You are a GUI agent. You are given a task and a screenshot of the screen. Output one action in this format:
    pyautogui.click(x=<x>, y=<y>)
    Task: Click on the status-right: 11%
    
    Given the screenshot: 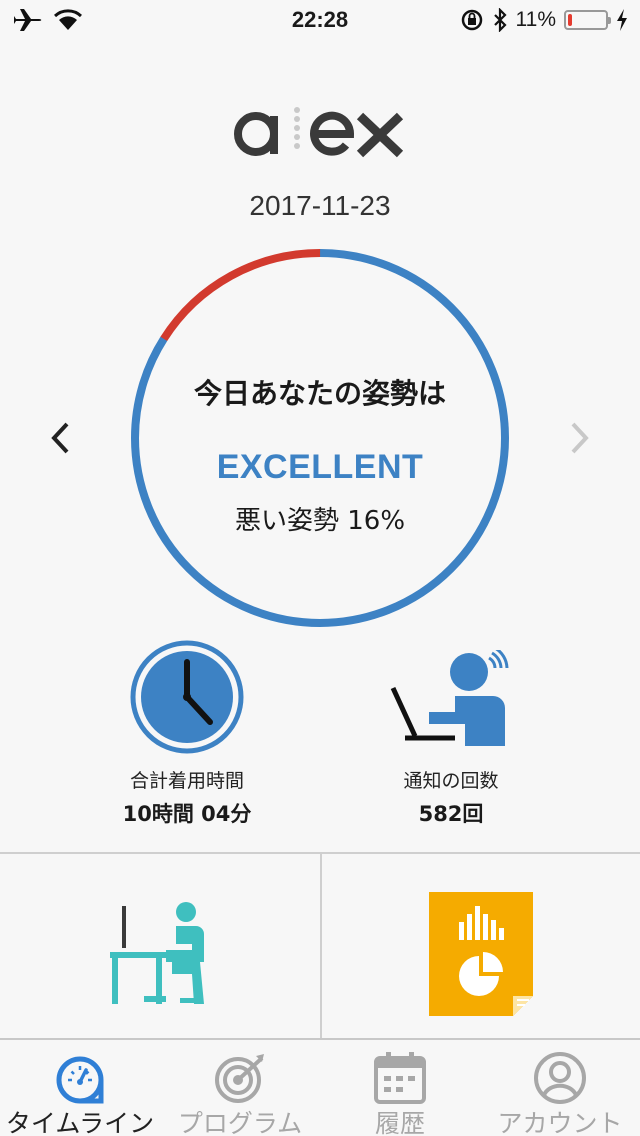 What is the action you would take?
    pyautogui.click(x=544, y=20)
    